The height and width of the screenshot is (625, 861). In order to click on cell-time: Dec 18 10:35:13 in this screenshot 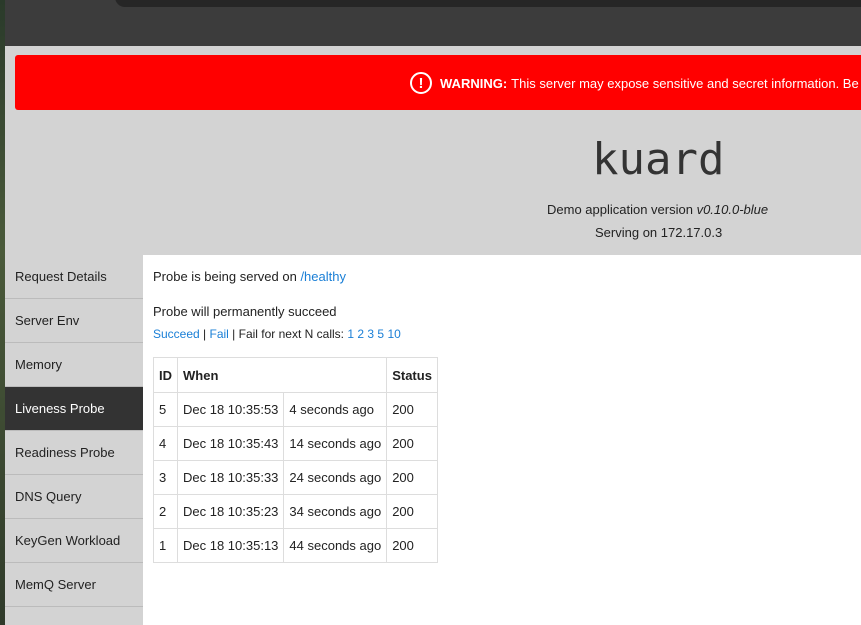, I will do `click(230, 545)`.